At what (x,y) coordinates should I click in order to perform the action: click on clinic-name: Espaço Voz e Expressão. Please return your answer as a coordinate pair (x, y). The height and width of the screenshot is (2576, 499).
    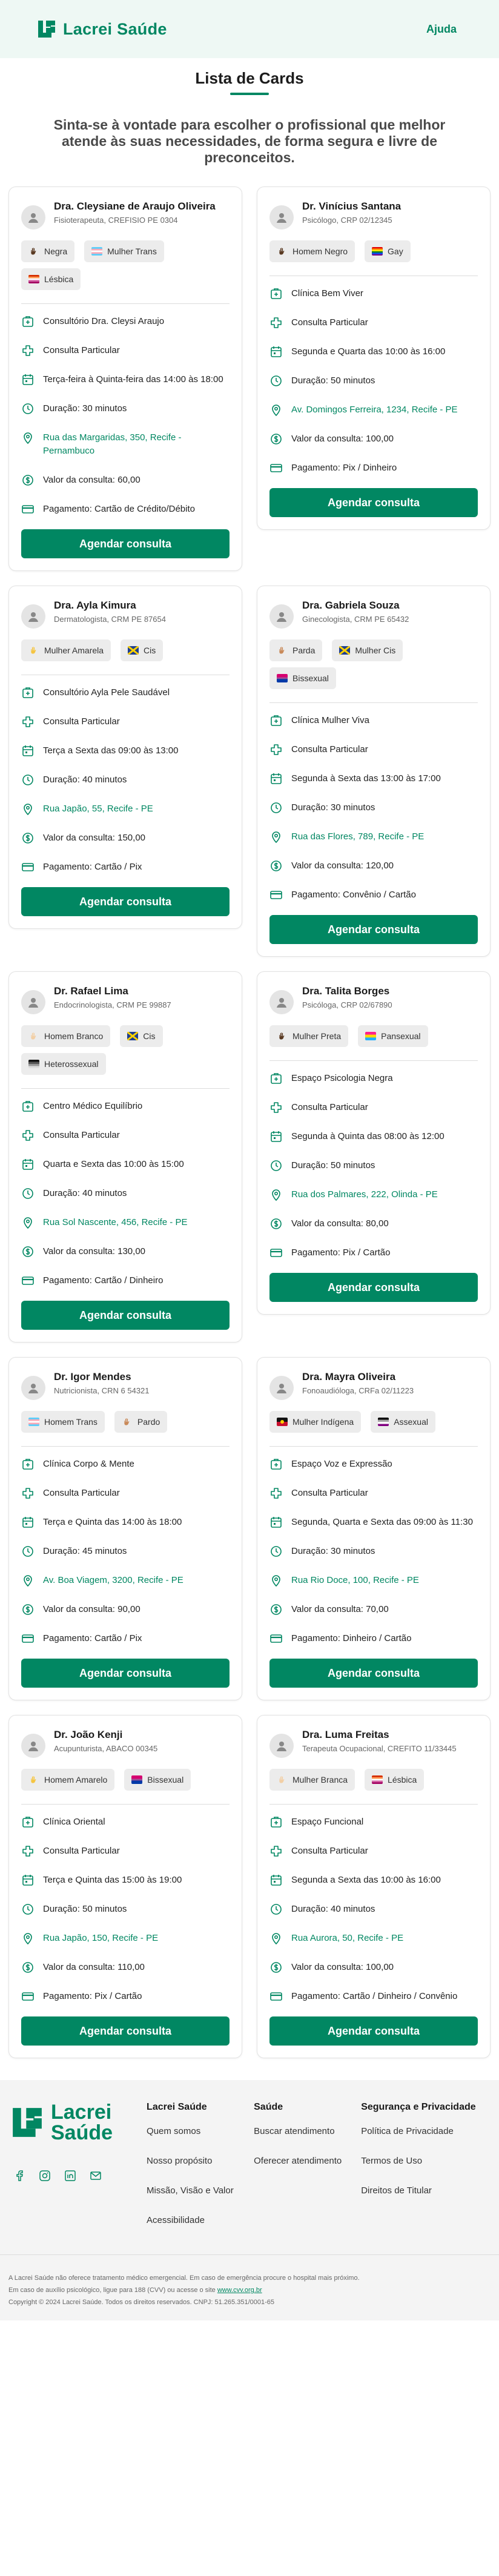
    Looking at the image, I should click on (342, 1464).